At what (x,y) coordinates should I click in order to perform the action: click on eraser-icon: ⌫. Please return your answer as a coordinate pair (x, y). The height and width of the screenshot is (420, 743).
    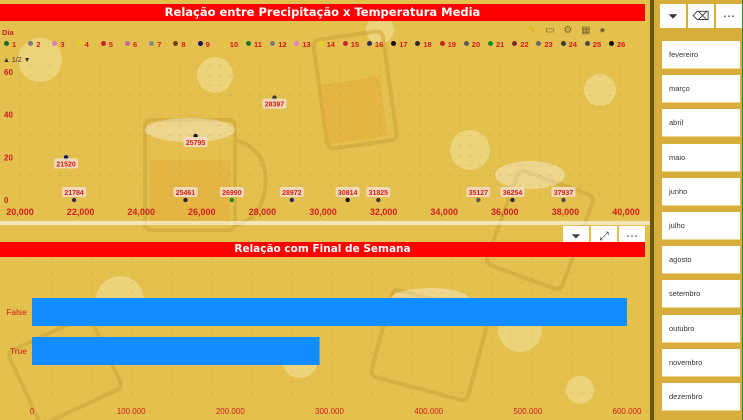
    Looking at the image, I should click on (701, 16).